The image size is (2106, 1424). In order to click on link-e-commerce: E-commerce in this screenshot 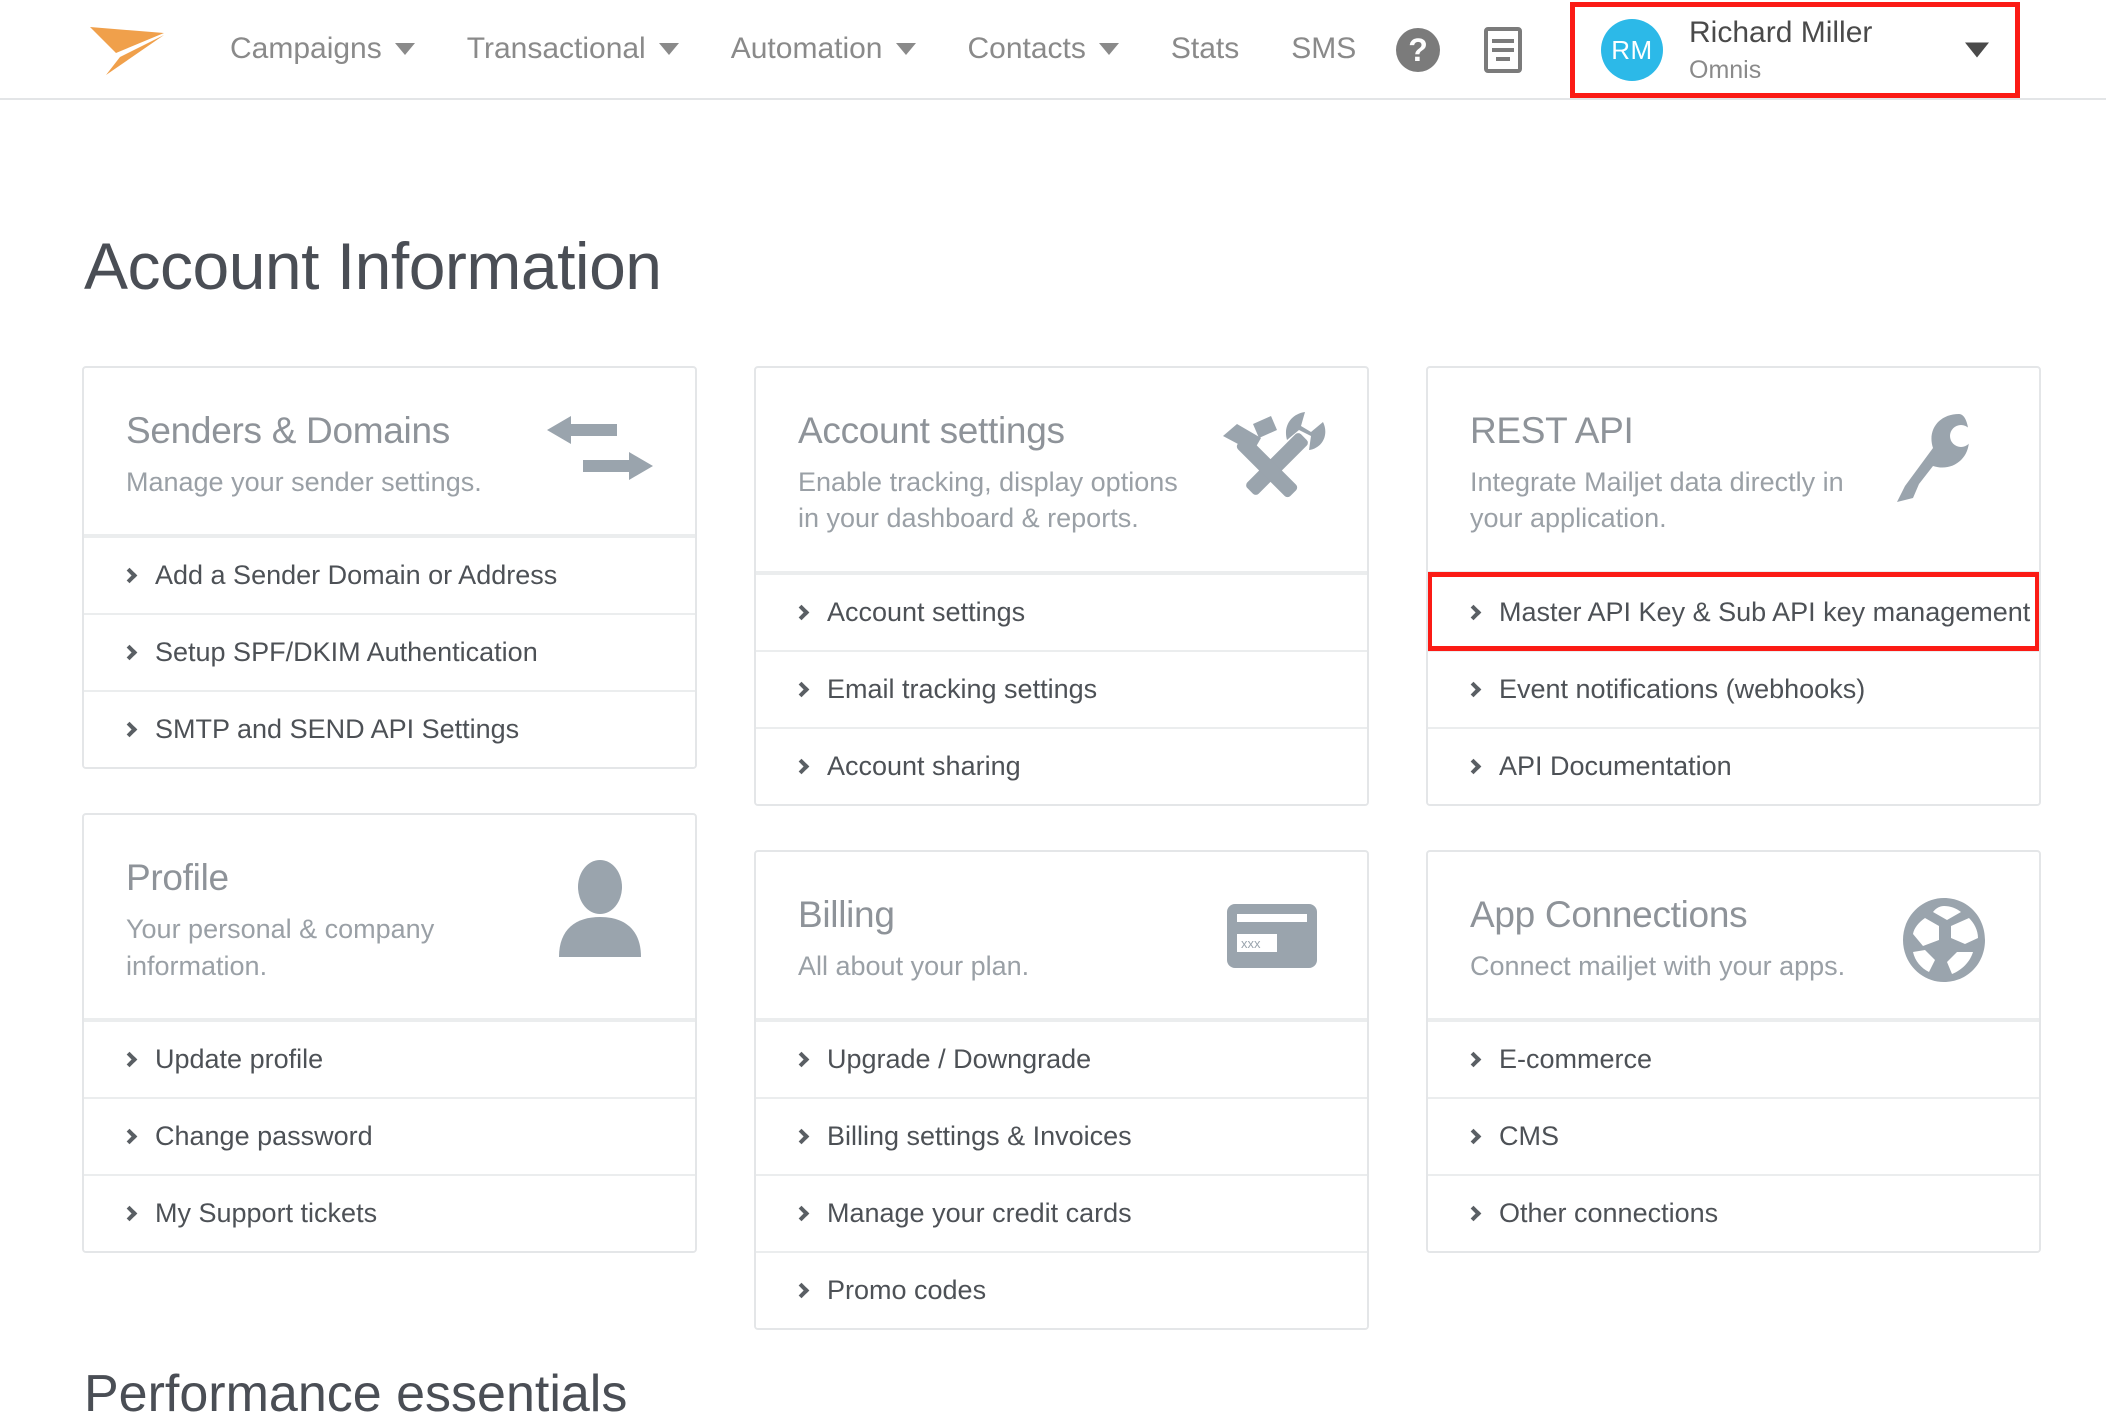, I will do `click(1733, 1058)`.